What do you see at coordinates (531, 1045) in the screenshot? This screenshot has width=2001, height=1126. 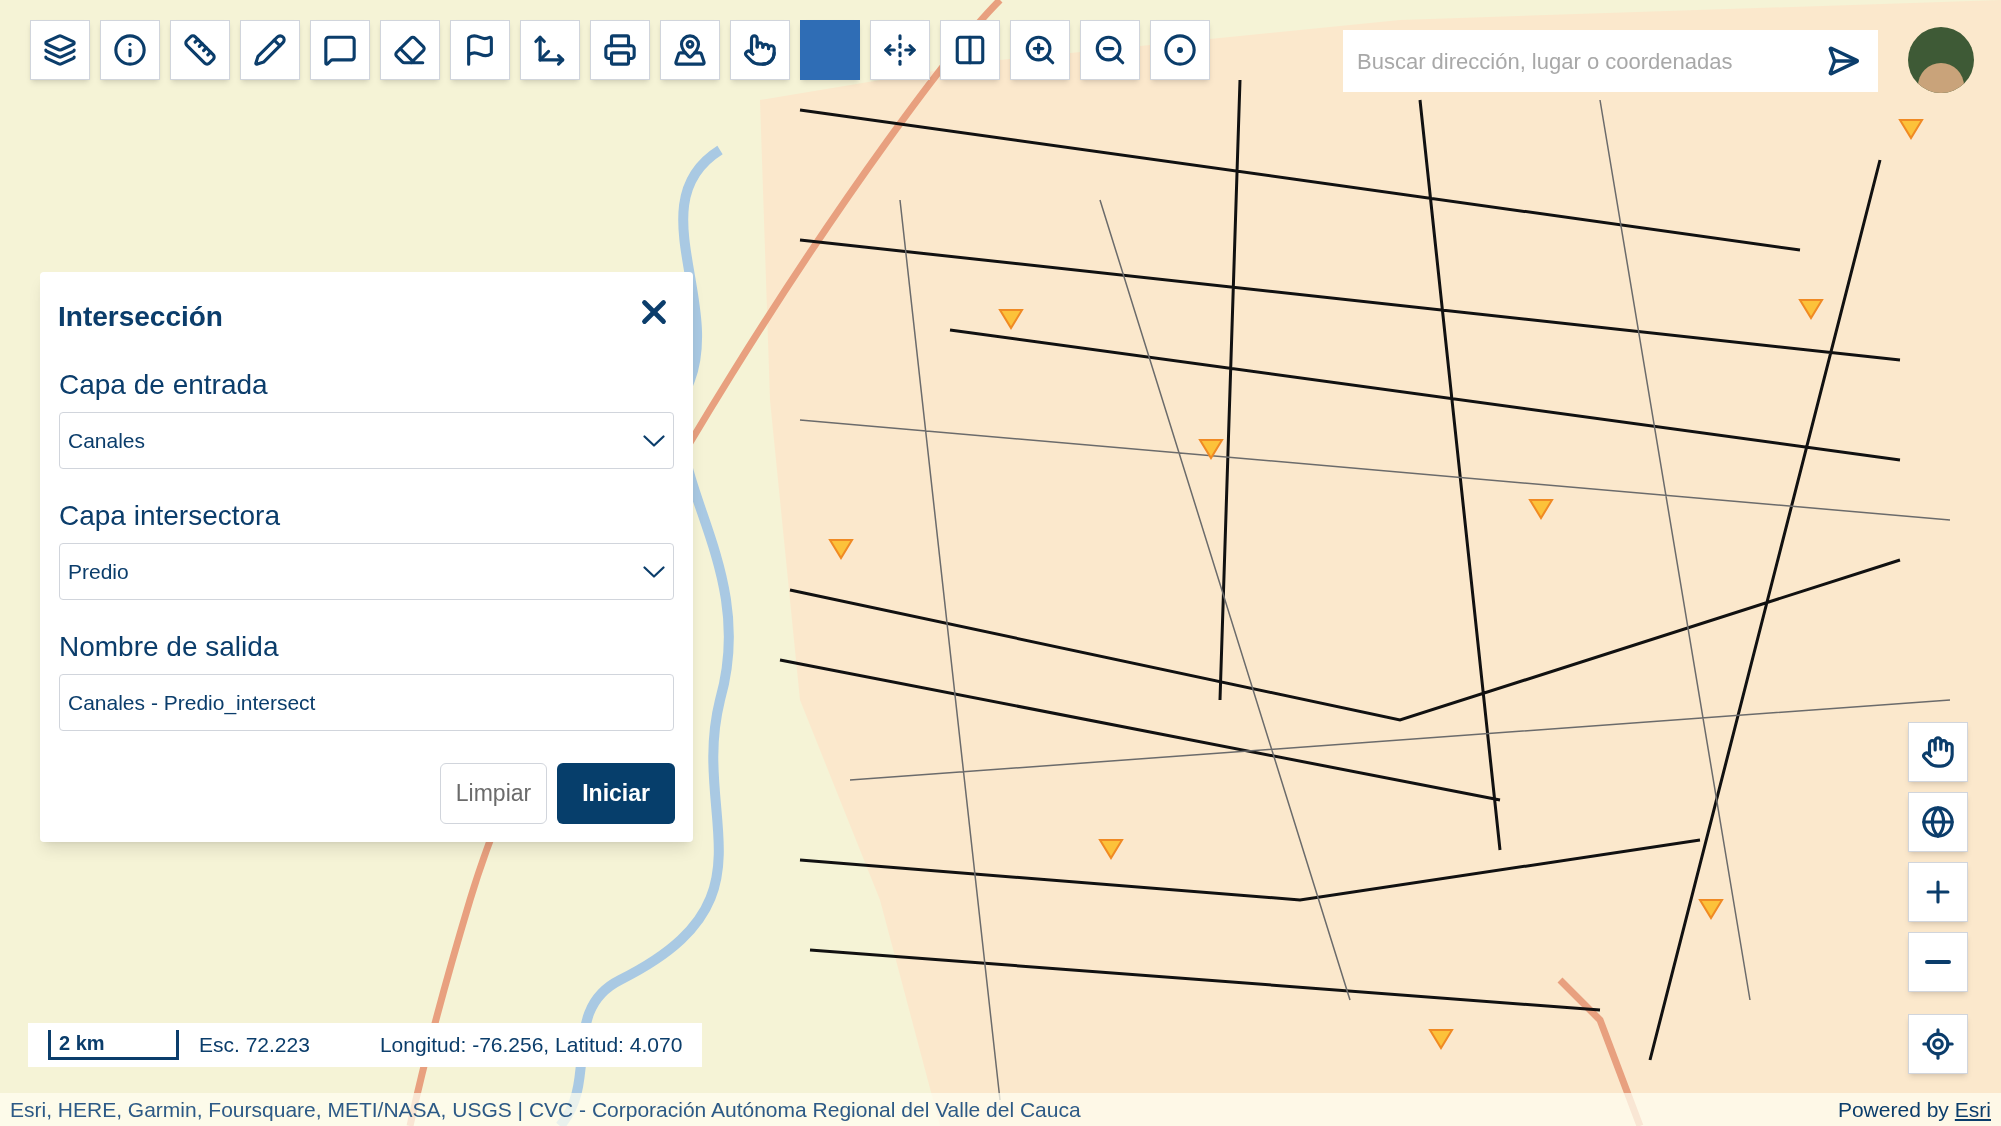 I see `coordinates-text: Longitud: -76.256, Latitud: 4.070` at bounding box center [531, 1045].